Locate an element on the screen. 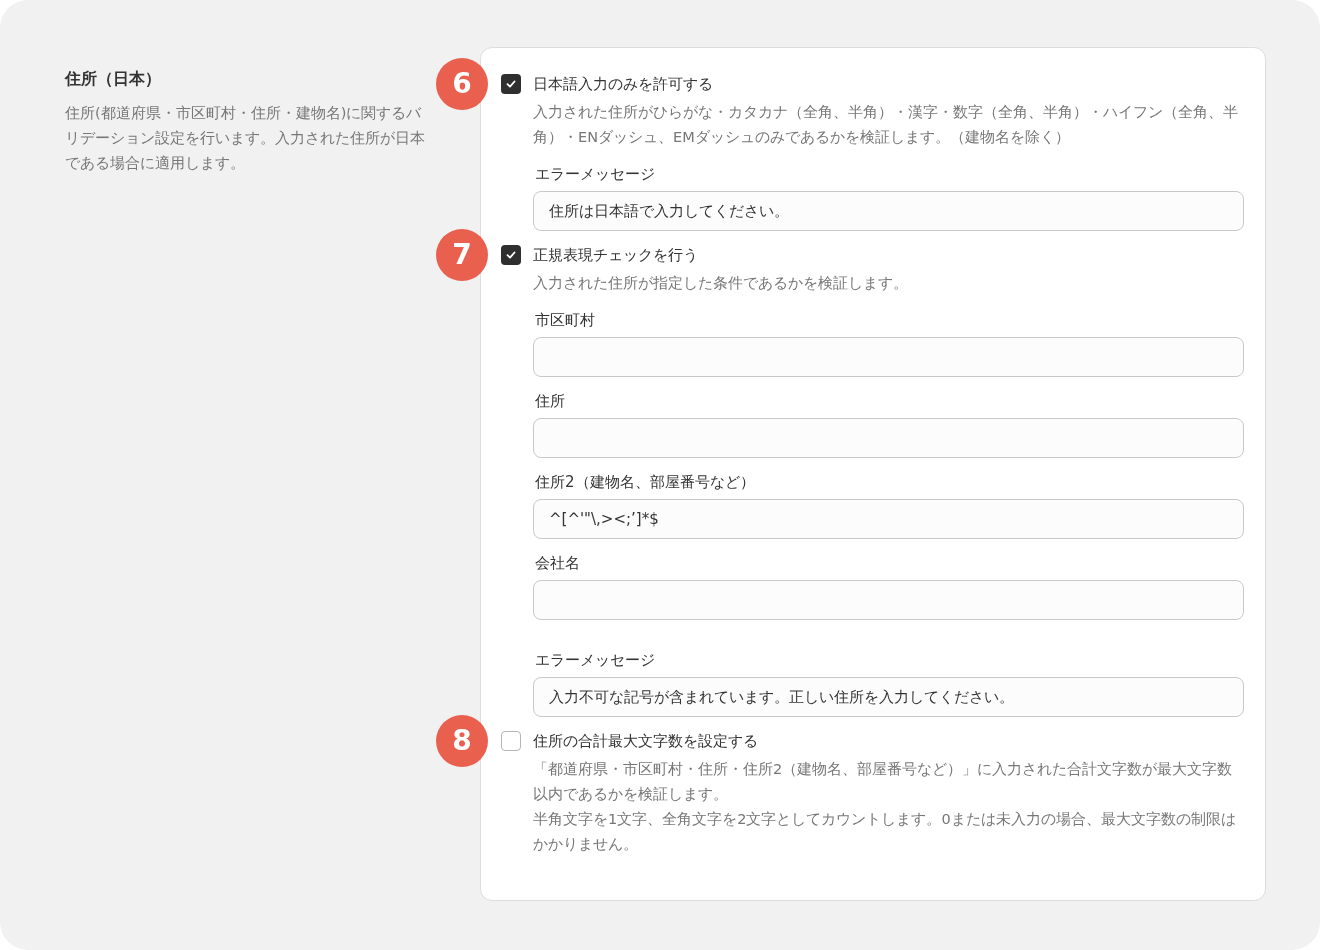 The width and height of the screenshot is (1320, 950). field-label: 市区町村 is located at coordinates (565, 320).